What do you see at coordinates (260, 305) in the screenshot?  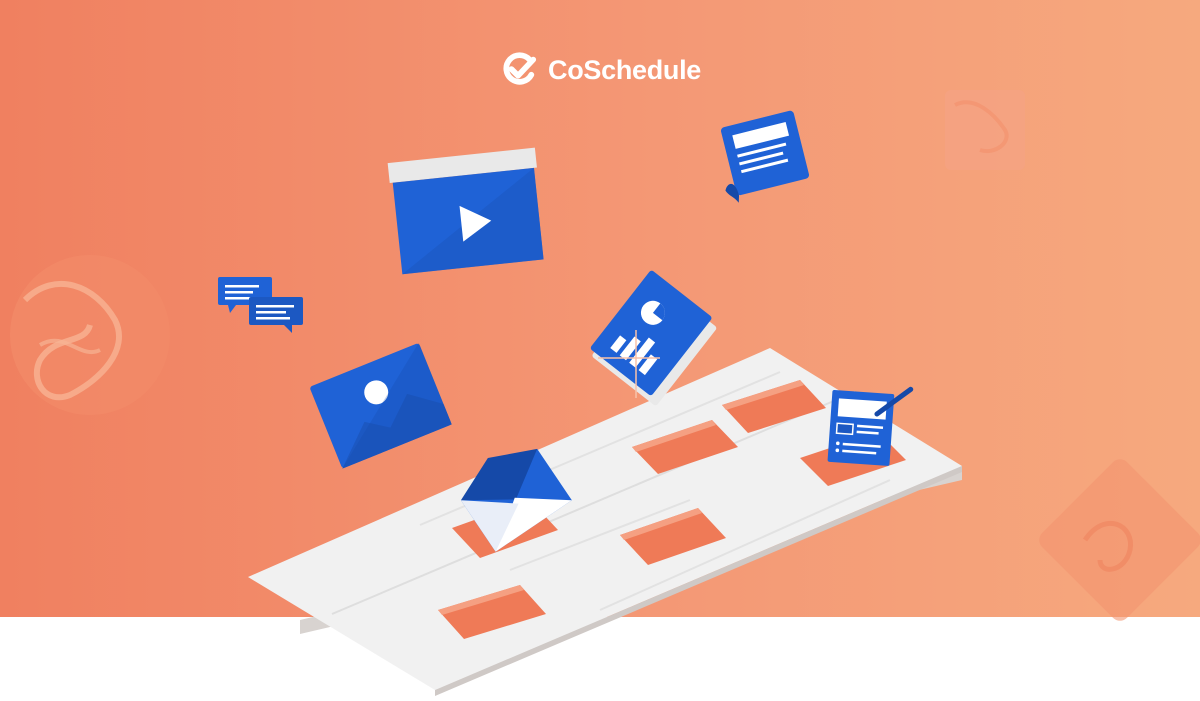 I see `chat-bubbles-icon` at bounding box center [260, 305].